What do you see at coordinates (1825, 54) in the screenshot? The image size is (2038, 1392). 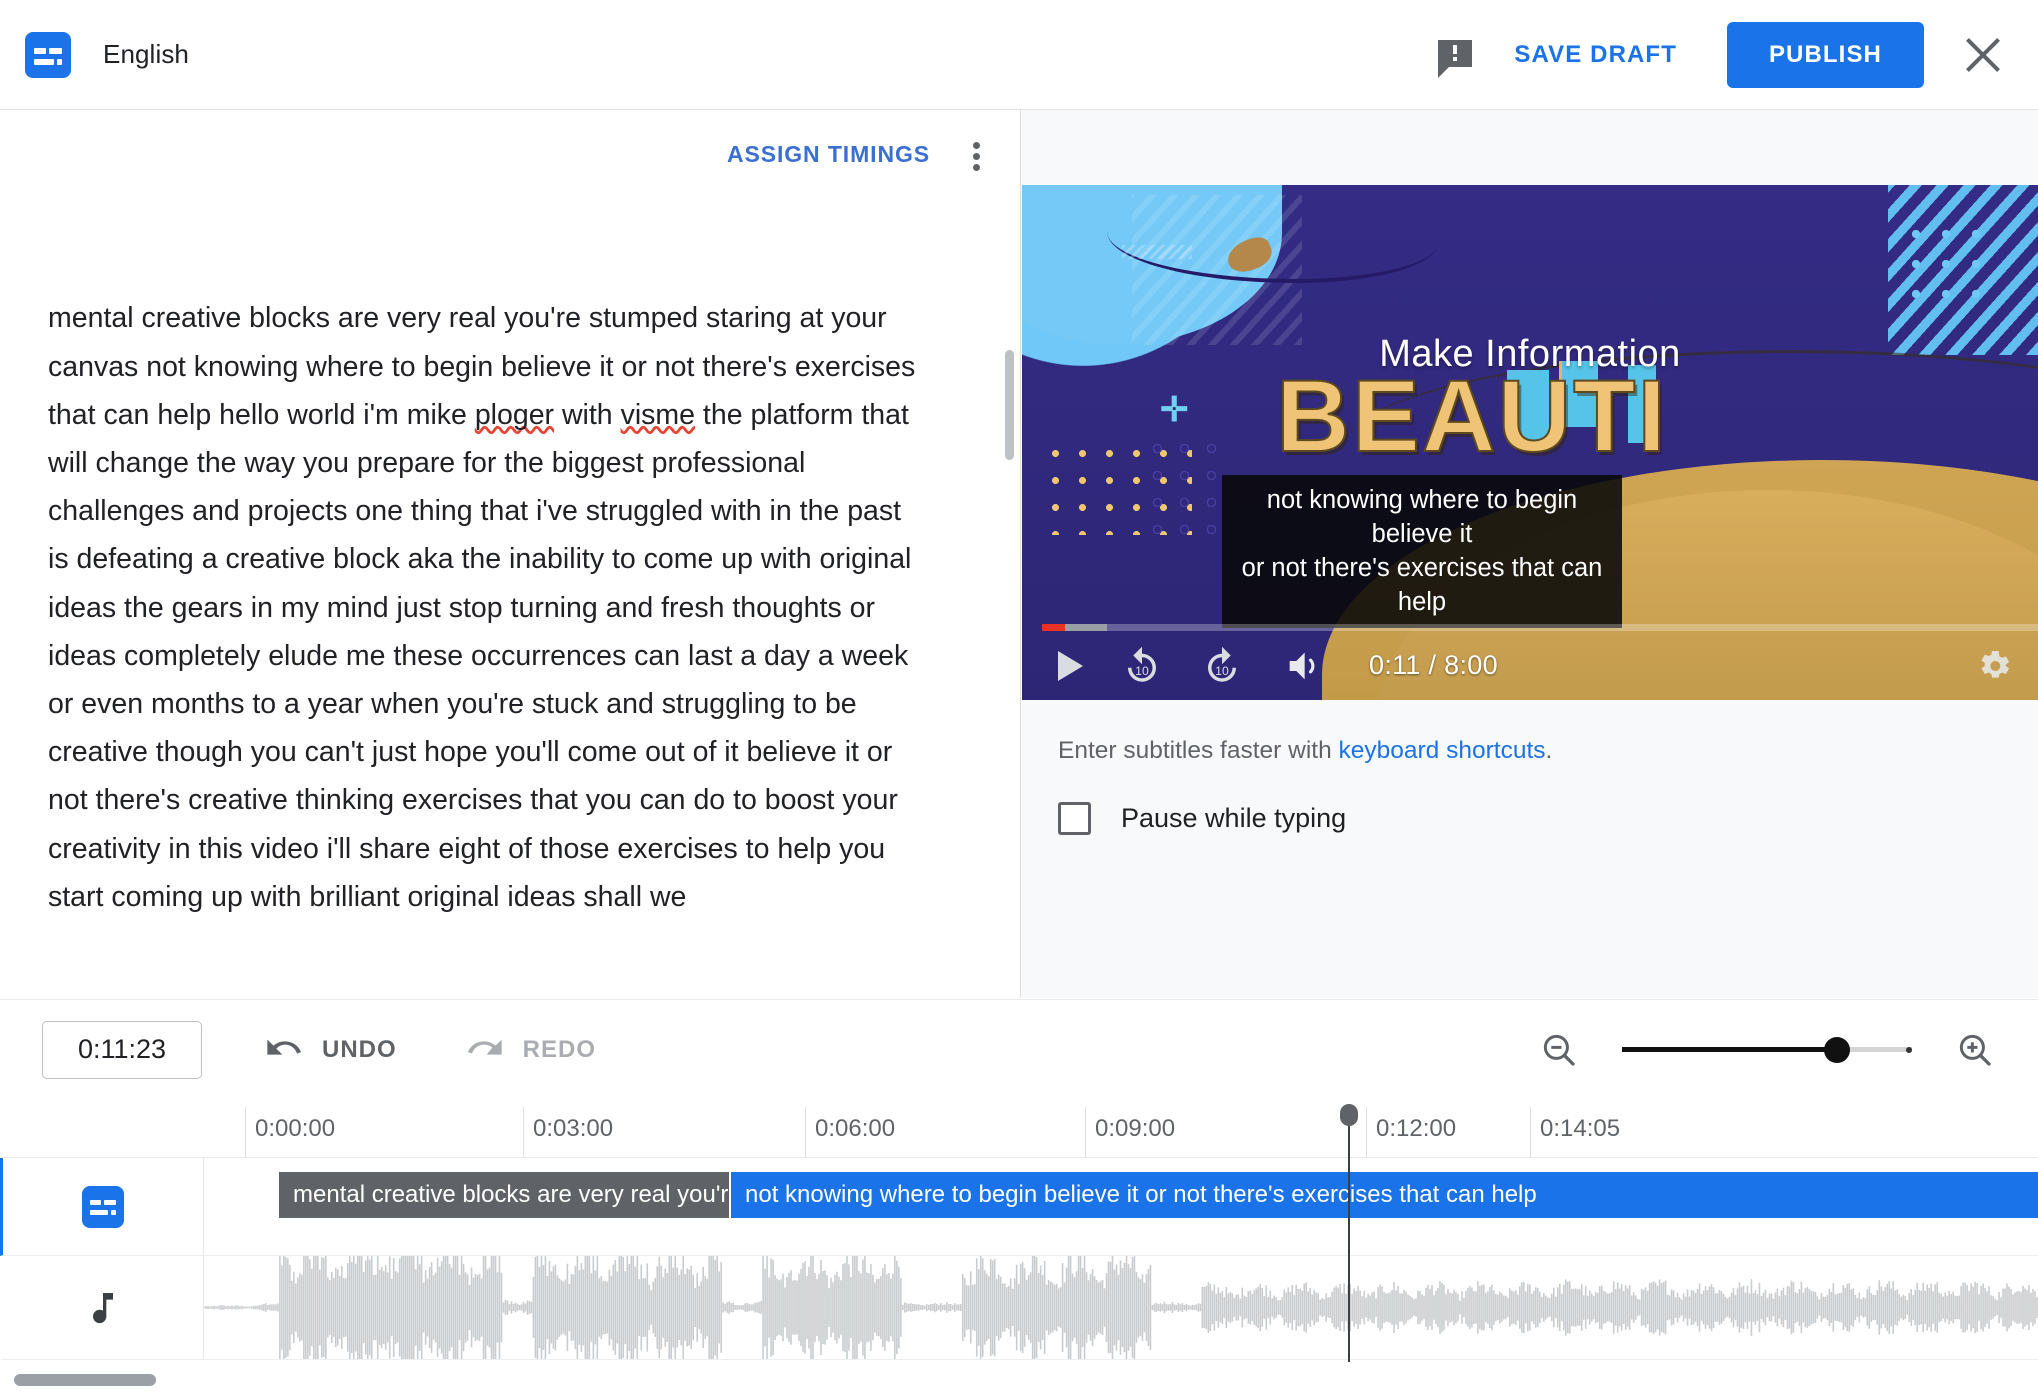 I see `publish-button: PUBLISH` at bounding box center [1825, 54].